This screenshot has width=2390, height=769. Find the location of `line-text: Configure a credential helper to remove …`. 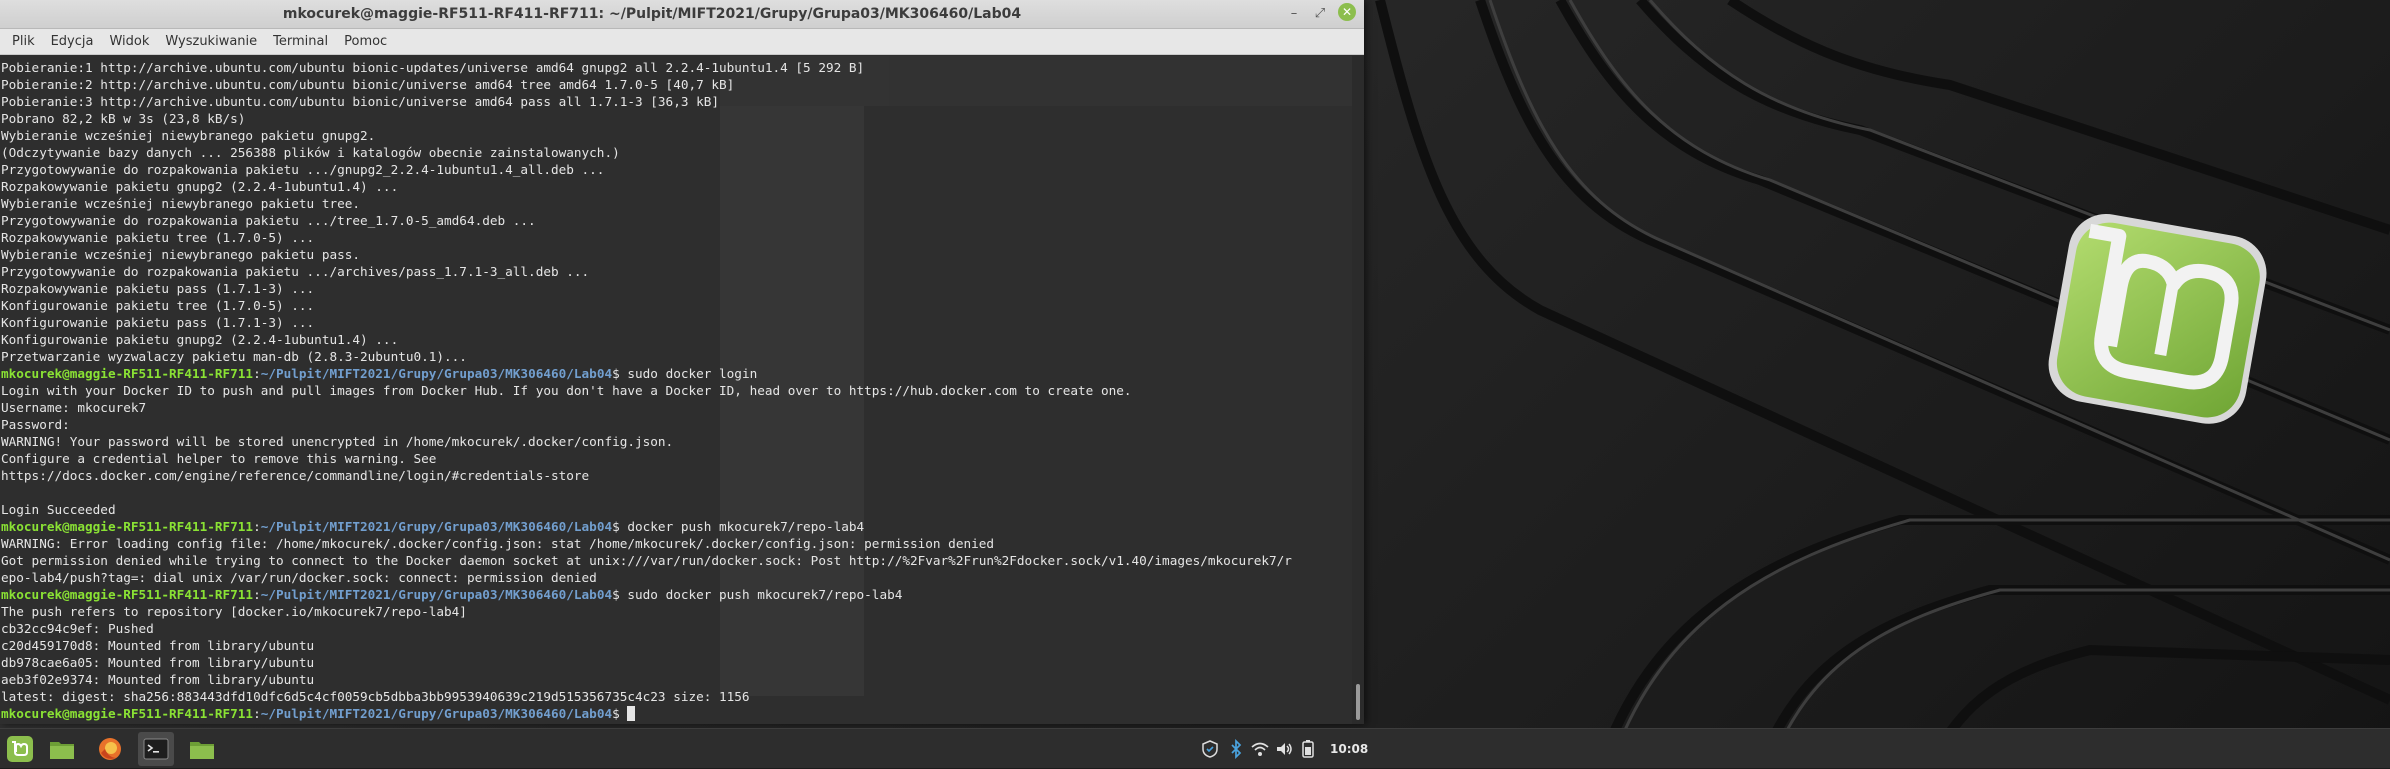

line-text: Configure a credential helper to remove … is located at coordinates (219, 458).